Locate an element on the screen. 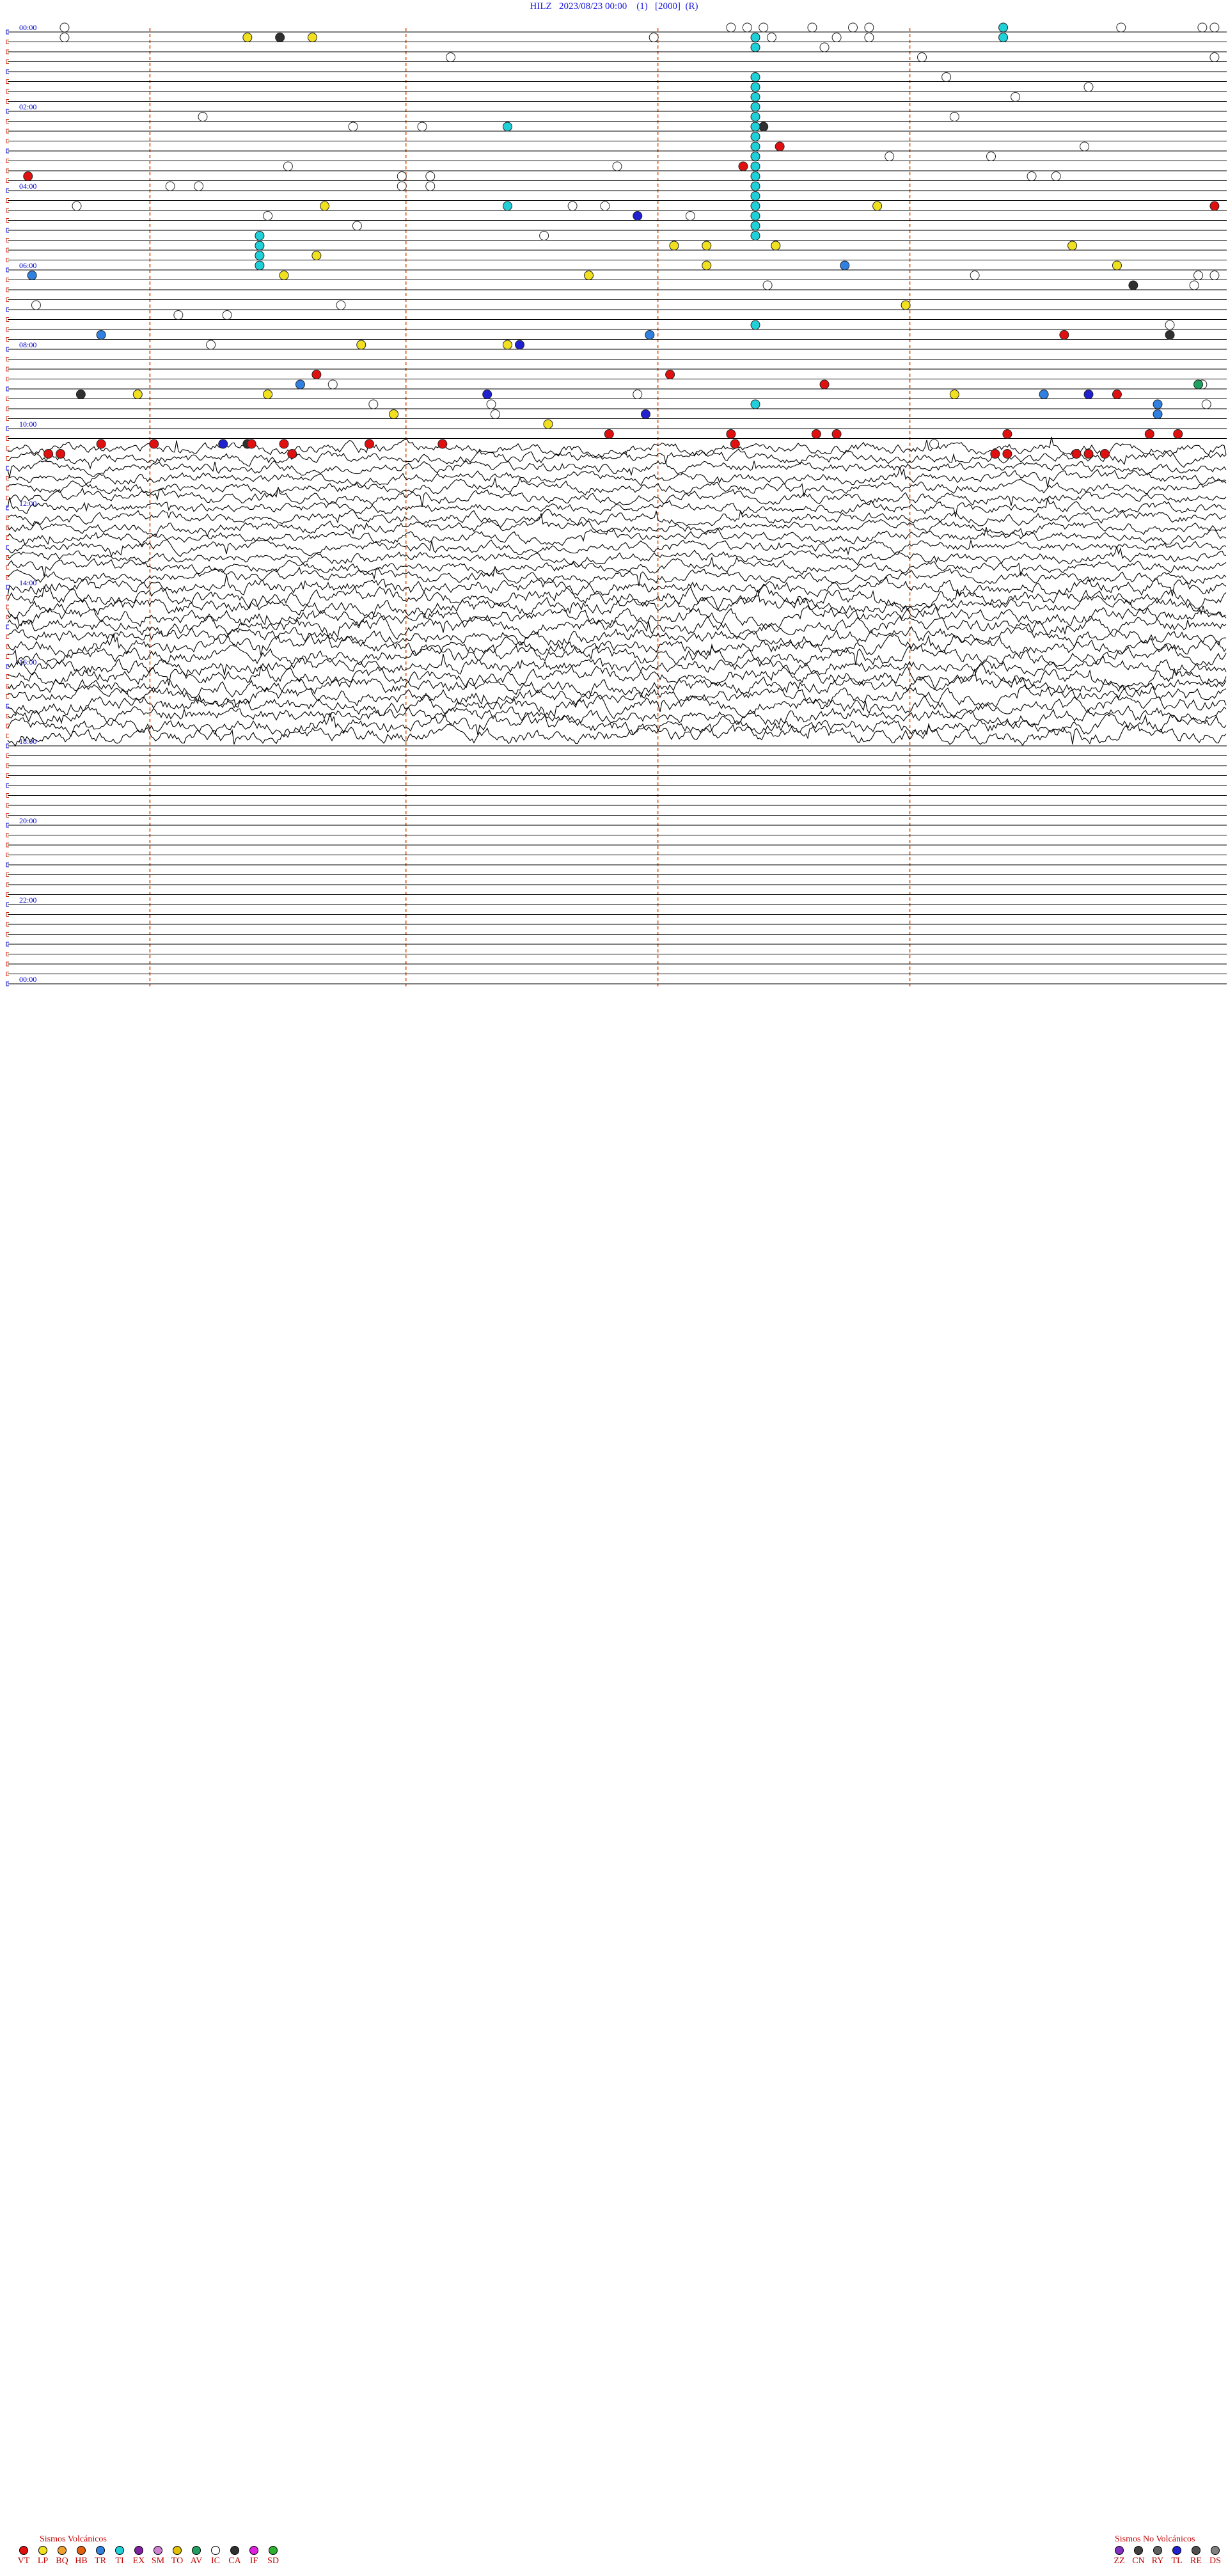  hour-label: 04:00 is located at coordinates (27, 187).